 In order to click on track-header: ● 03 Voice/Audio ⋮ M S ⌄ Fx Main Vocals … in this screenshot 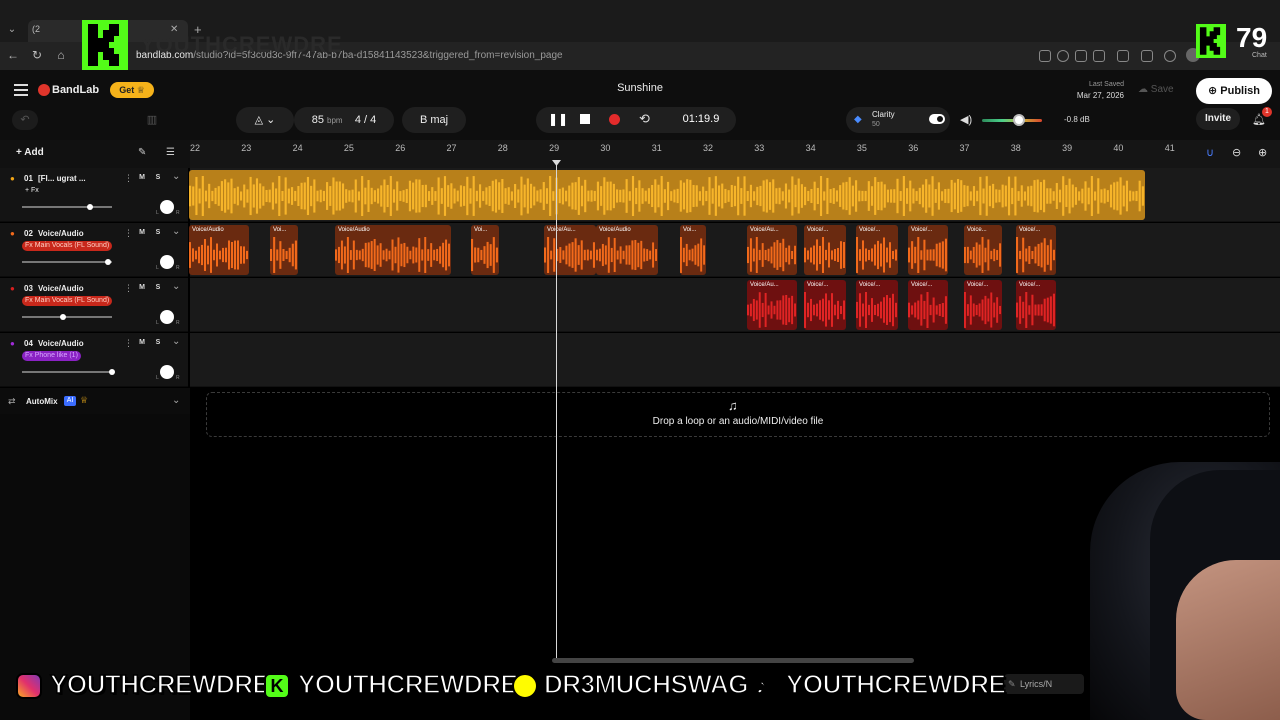, I will do `click(94, 305)`.